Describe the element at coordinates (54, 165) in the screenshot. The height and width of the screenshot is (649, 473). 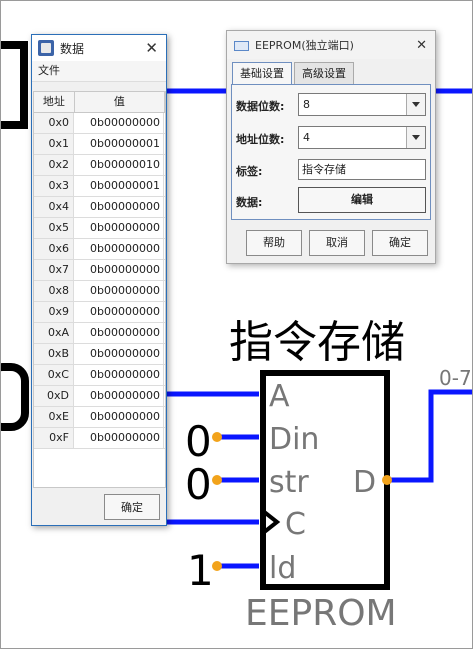
I see `address-cell: 0x2` at that location.